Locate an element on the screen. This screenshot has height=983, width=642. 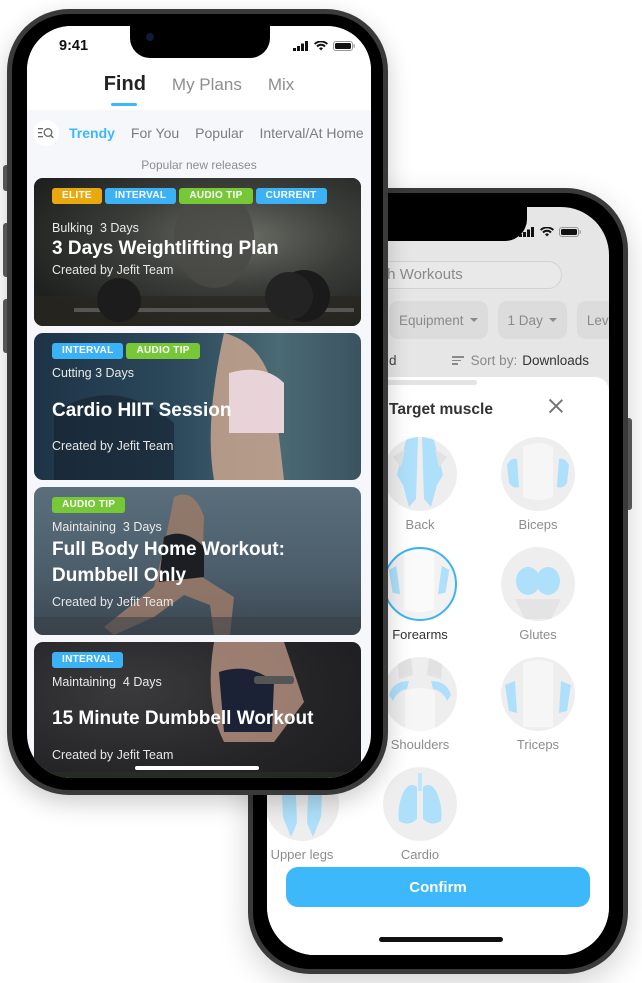
sort-control: Sort by: Downloads is located at coordinates (520, 360).